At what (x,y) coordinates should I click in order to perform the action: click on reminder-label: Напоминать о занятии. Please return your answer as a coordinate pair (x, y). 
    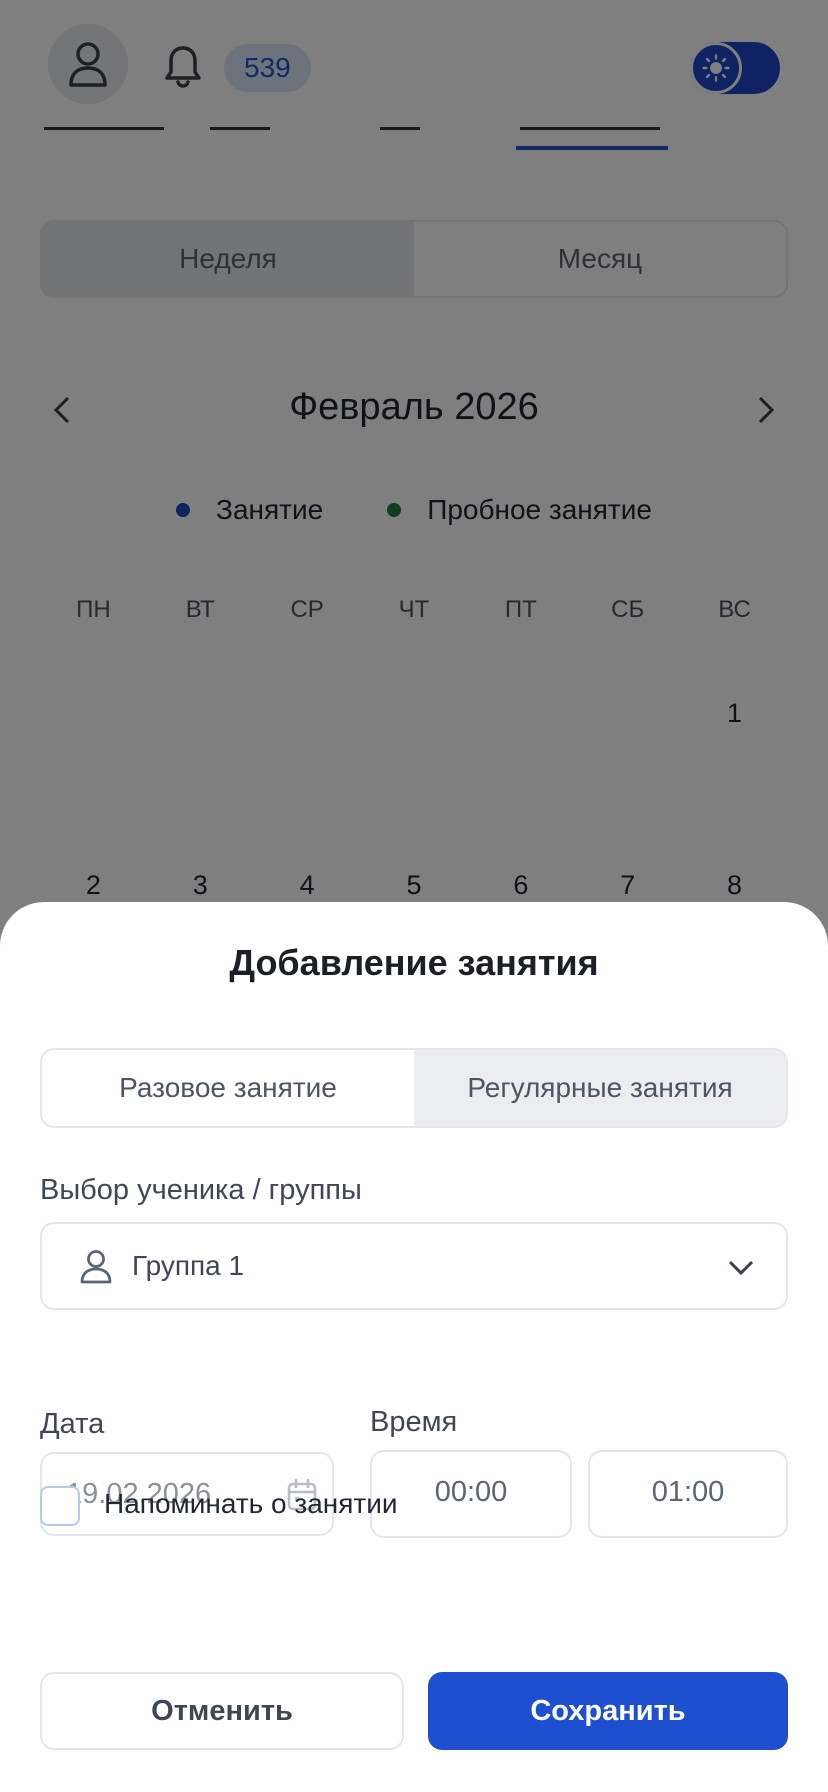
    Looking at the image, I should click on (251, 1504).